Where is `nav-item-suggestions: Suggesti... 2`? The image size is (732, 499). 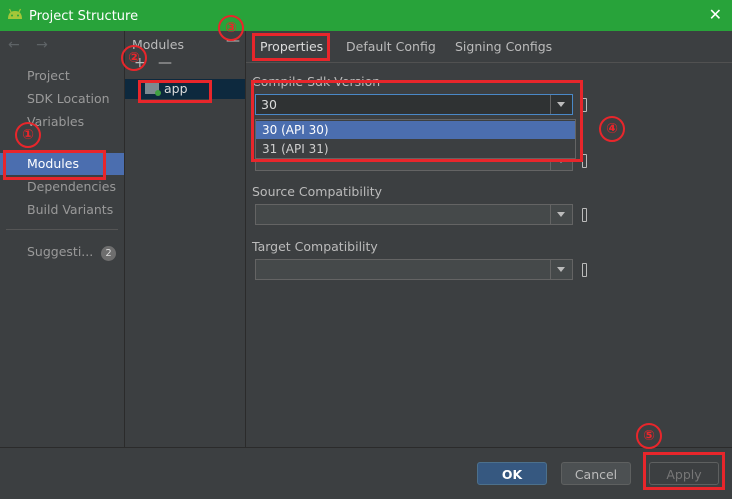 nav-item-suggestions: Suggesti... 2 is located at coordinates (62, 252).